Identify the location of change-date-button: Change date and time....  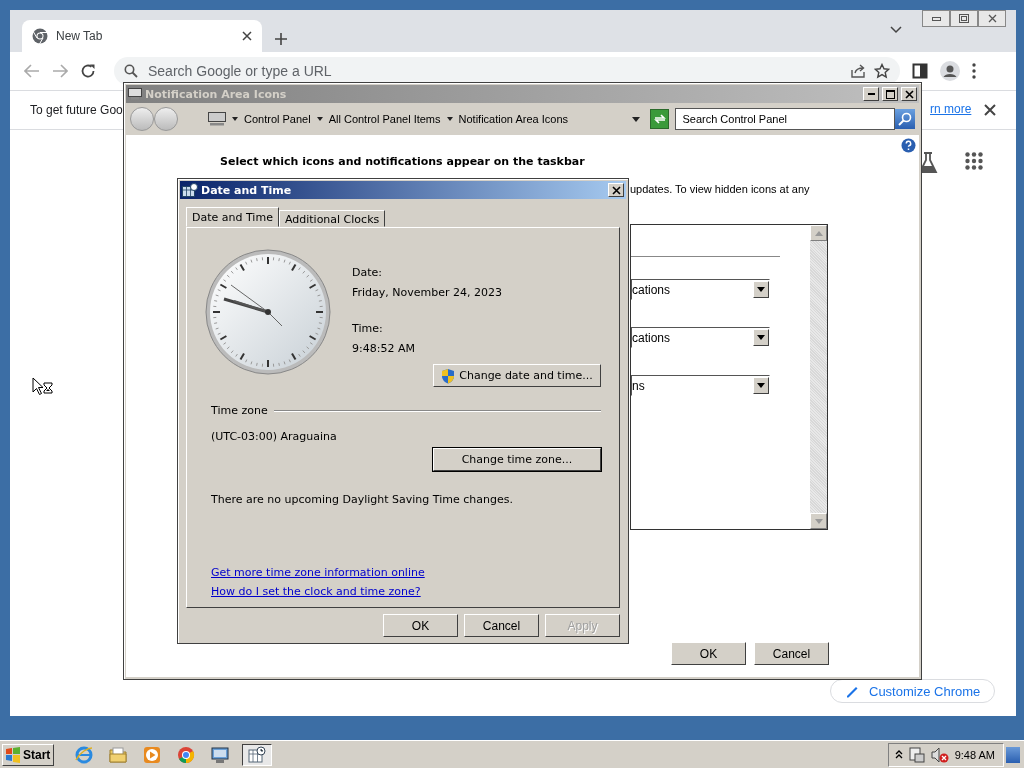
(517, 375).